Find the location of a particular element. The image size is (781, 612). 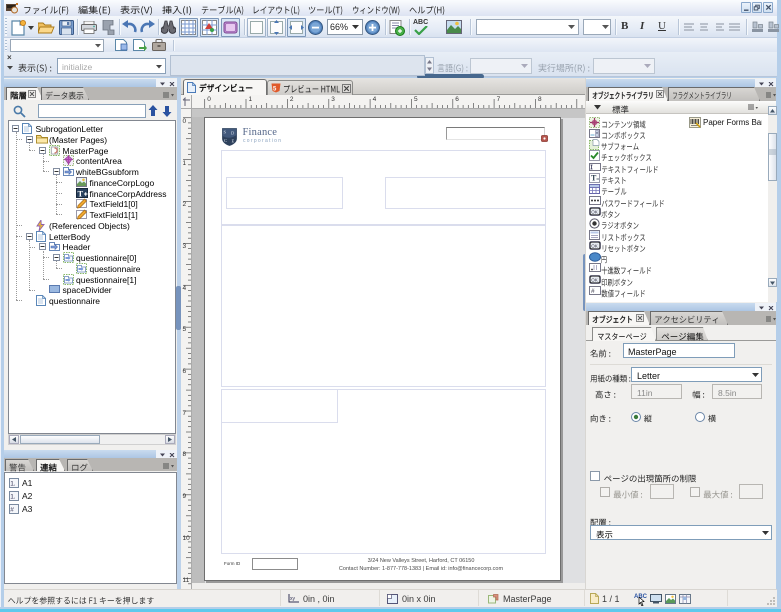

svg-text: xy is located at coordinates (293, 599).